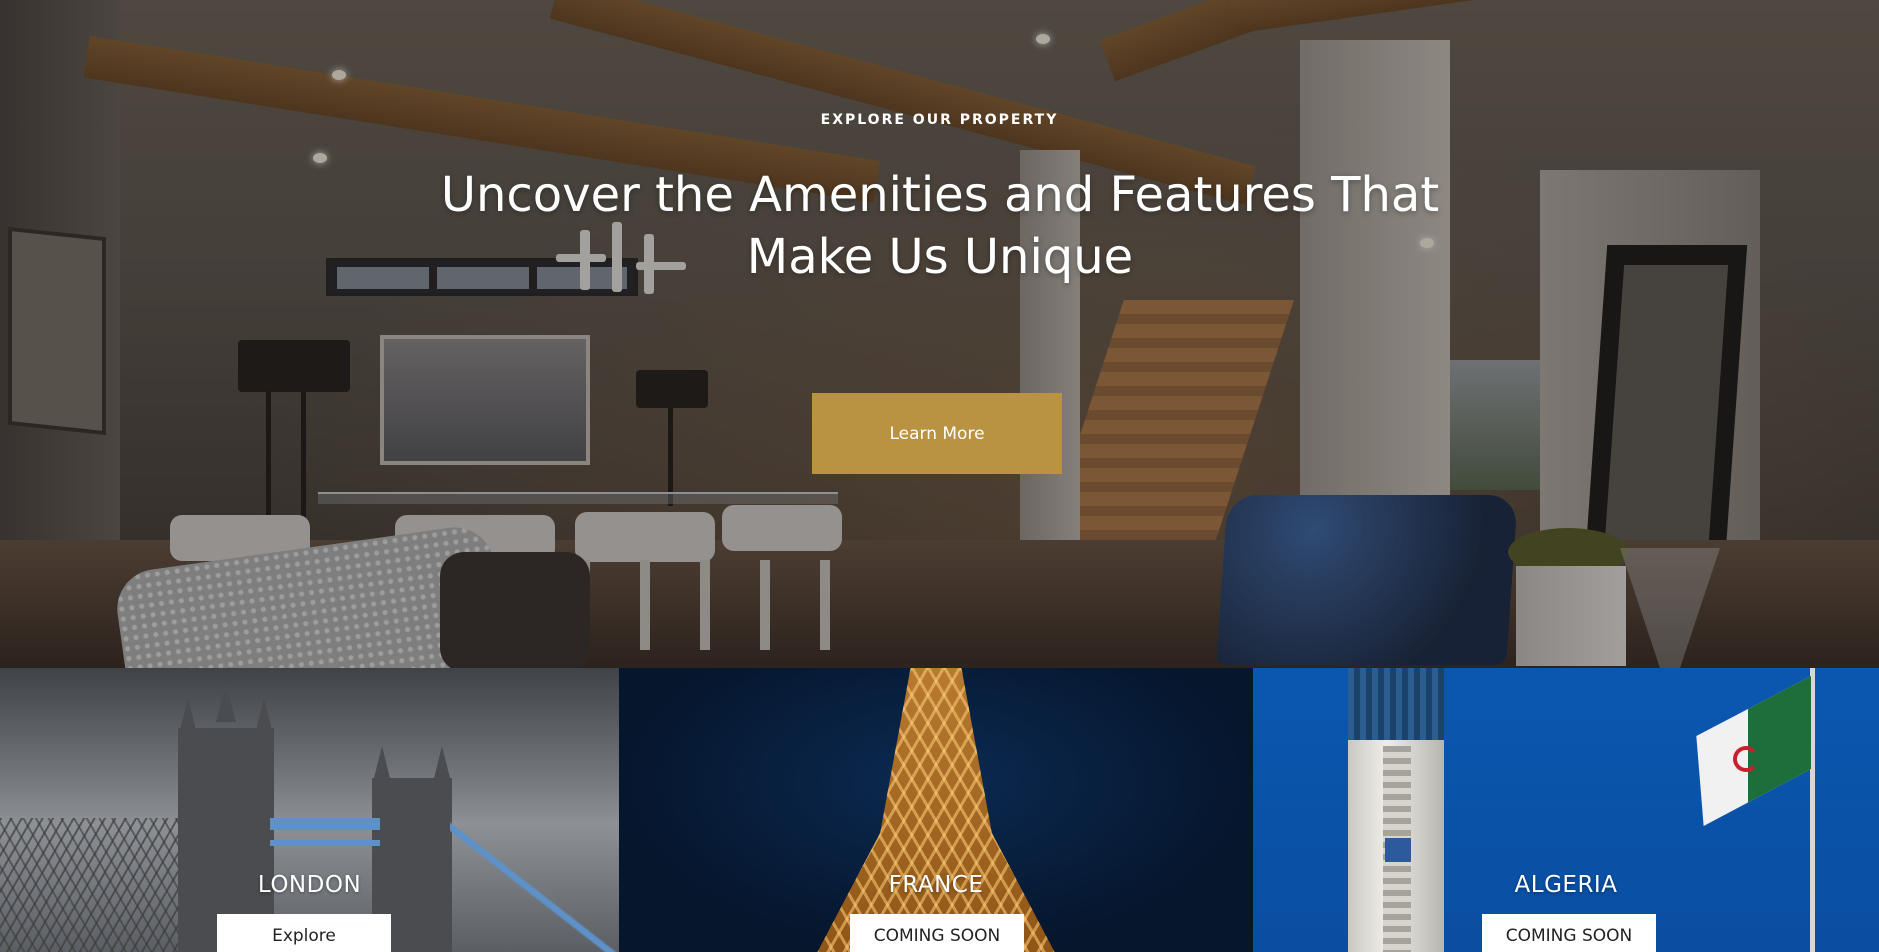  What do you see at coordinates (1753, 751) in the screenshot?
I see `algeria-bg-flag` at bounding box center [1753, 751].